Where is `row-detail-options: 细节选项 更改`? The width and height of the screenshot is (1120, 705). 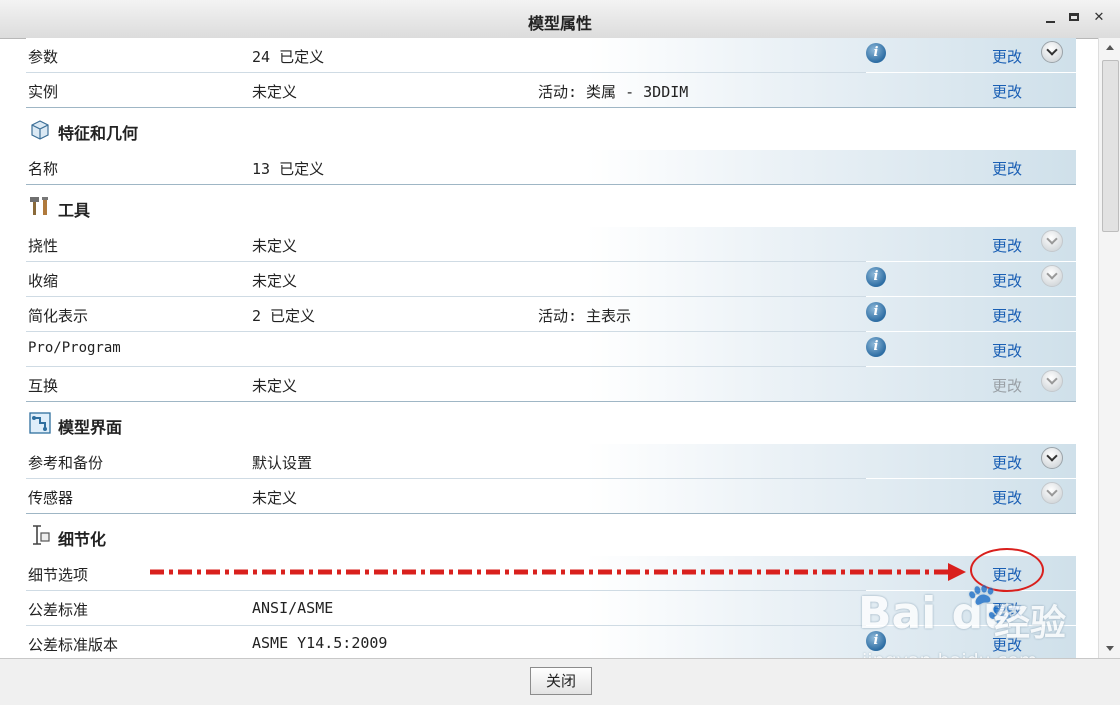
row-detail-options: 细节选项 更改 is located at coordinates (551, 573).